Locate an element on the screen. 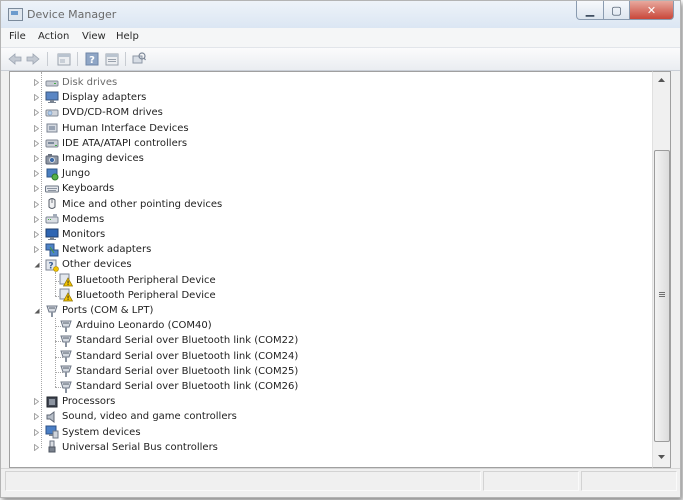 Image resolution: width=683 pixels, height=500 pixels. tree-category: Keyboards is located at coordinates (73, 188).